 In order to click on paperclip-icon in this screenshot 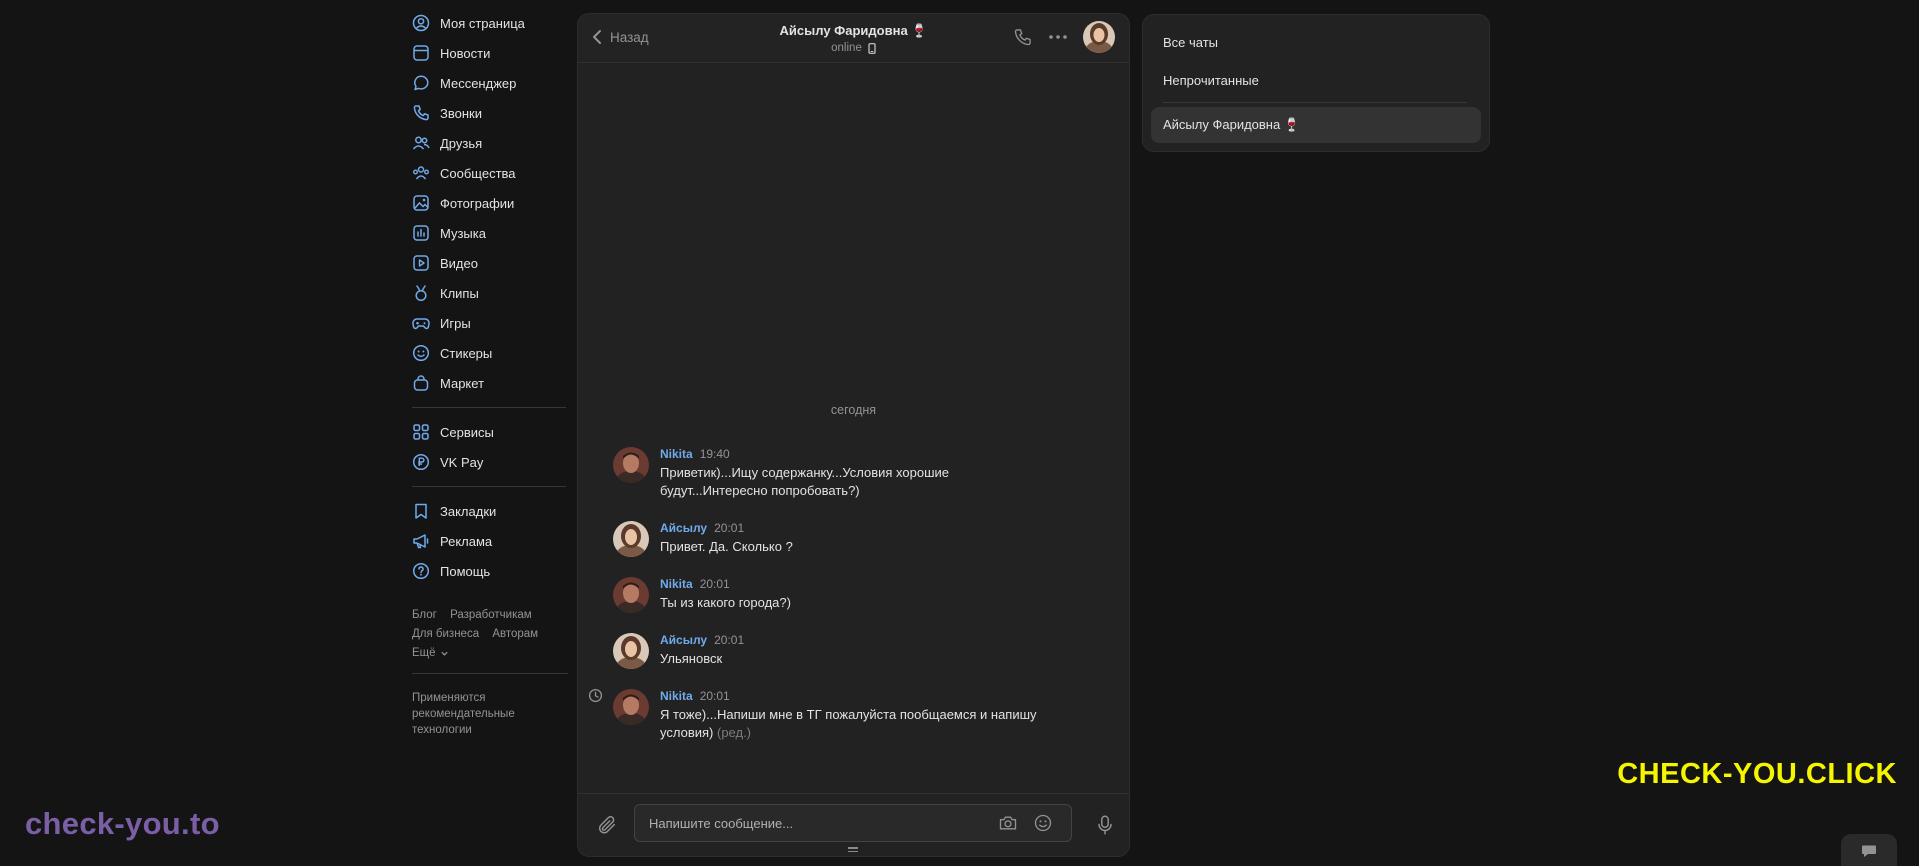, I will do `click(607, 825)`.